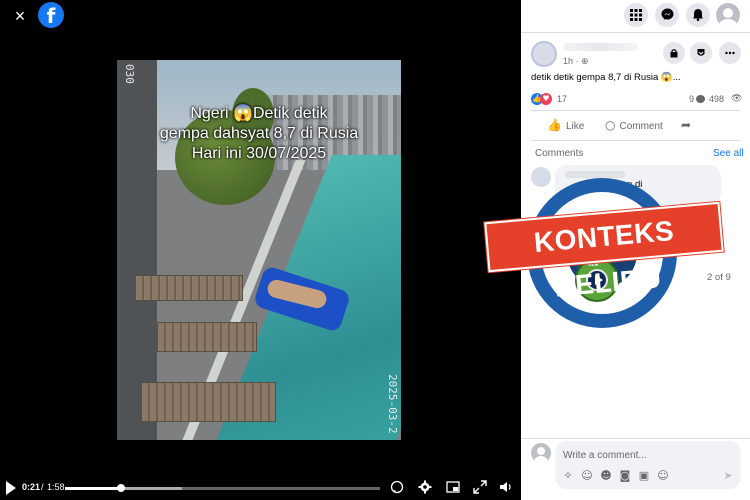  What do you see at coordinates (541, 177) in the screenshot?
I see `commenter-avatar` at bounding box center [541, 177].